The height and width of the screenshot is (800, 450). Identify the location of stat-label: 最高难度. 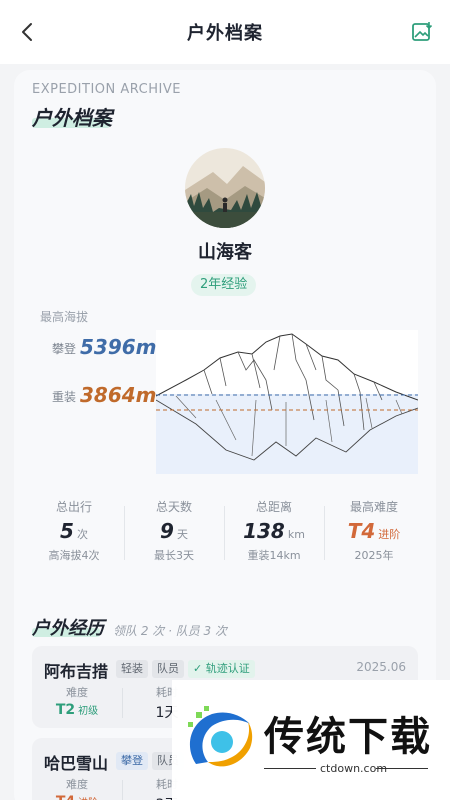
(373, 507).